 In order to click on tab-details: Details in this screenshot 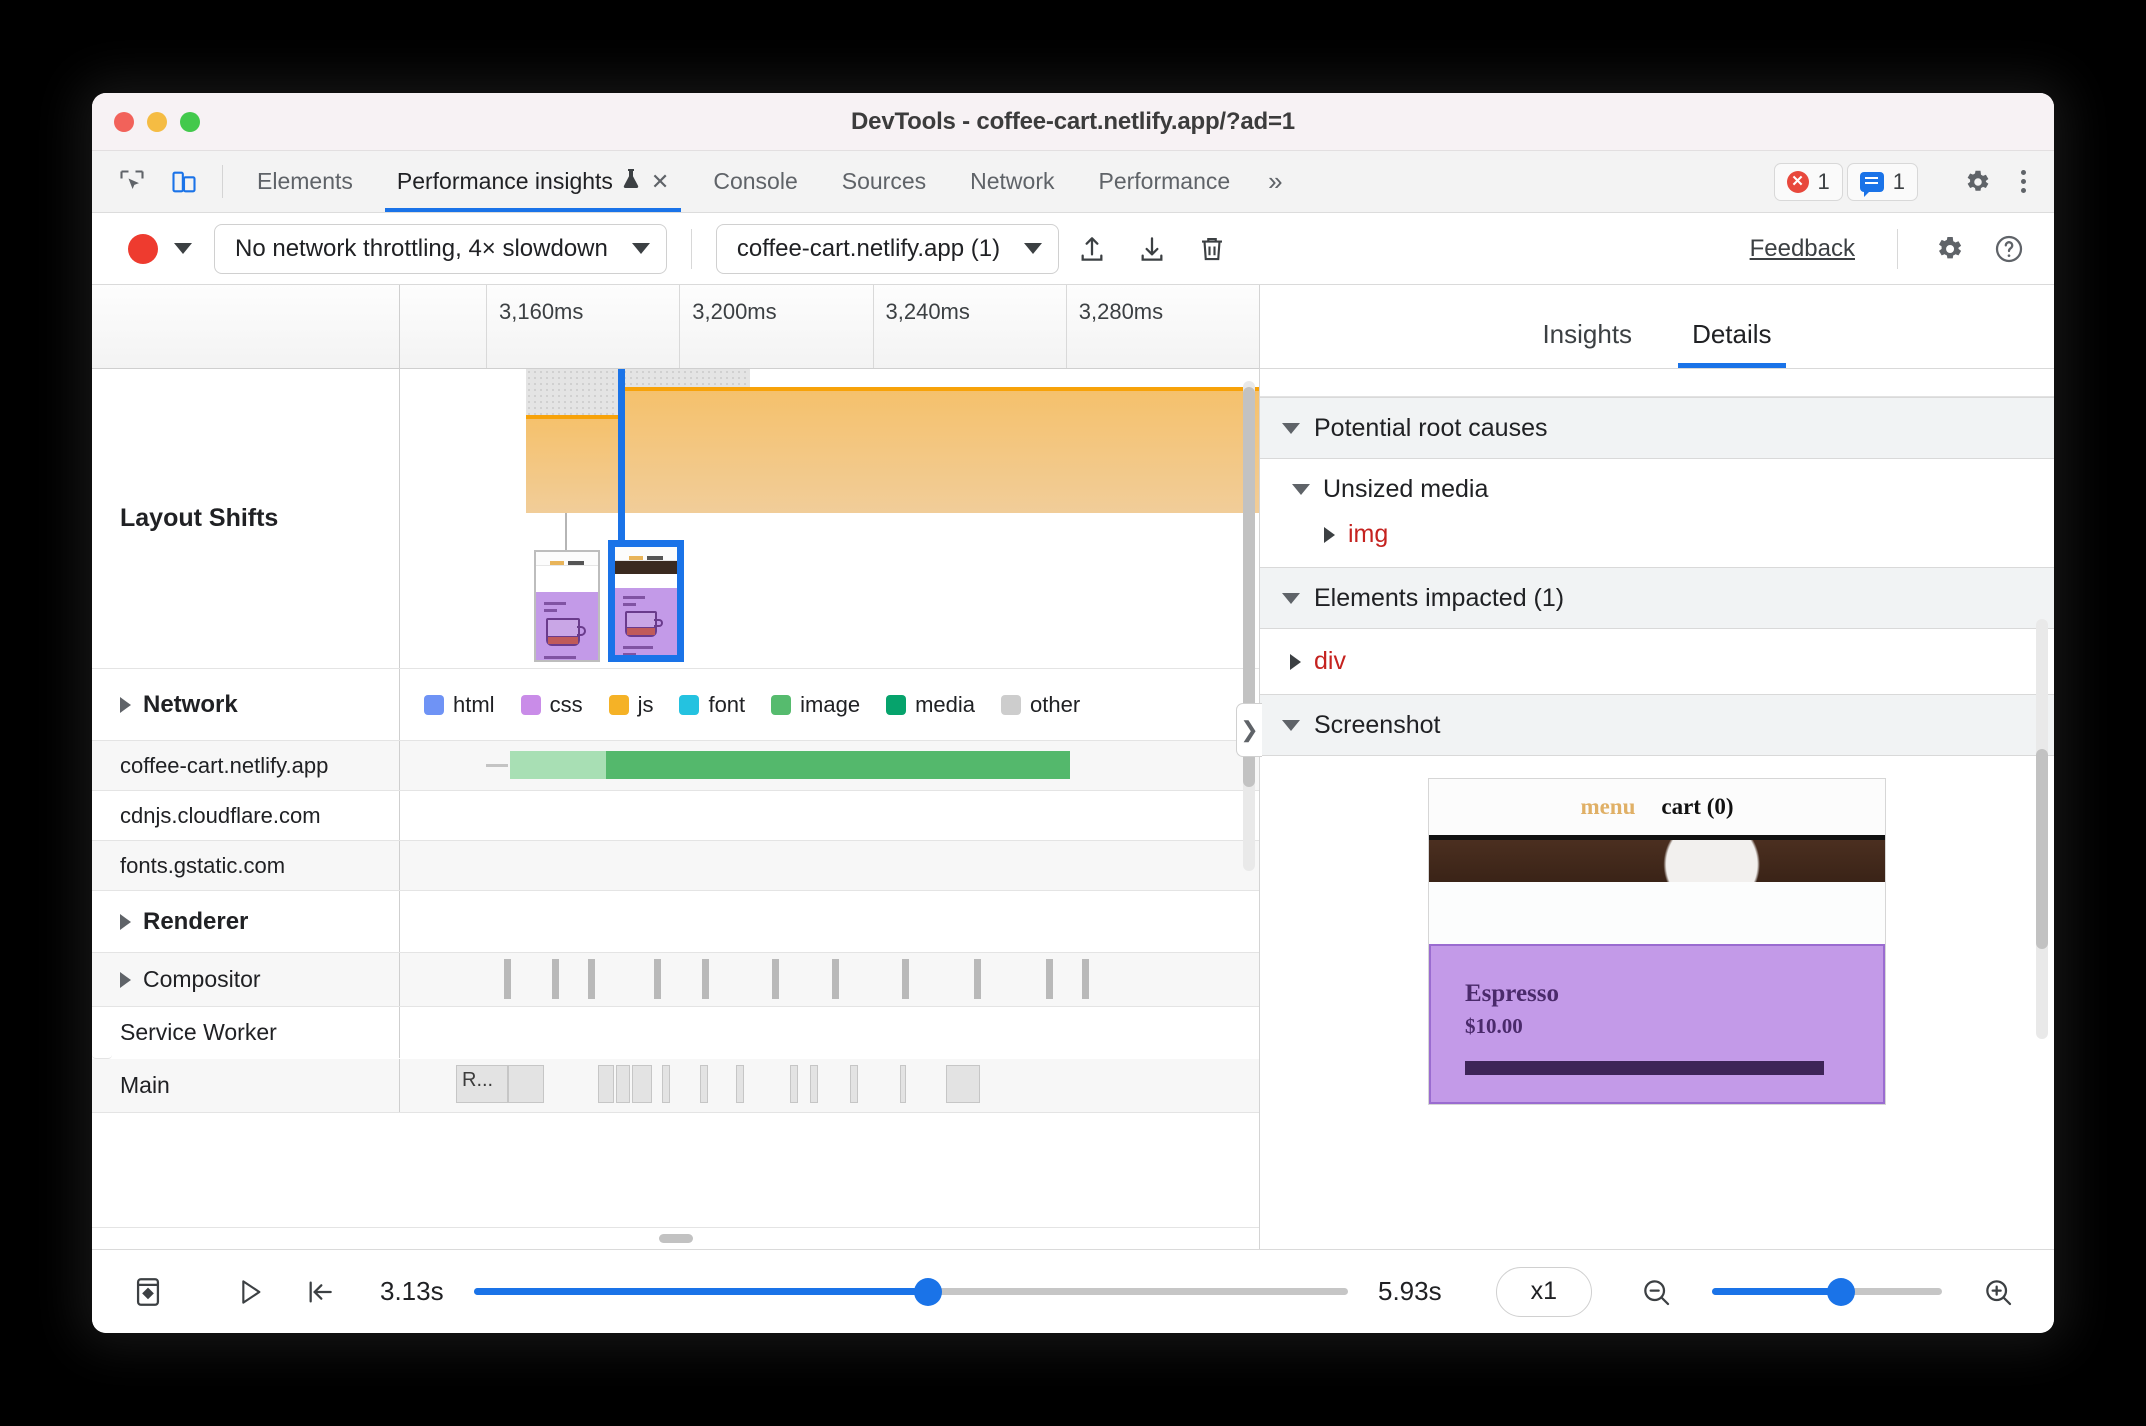, I will do `click(1732, 343)`.